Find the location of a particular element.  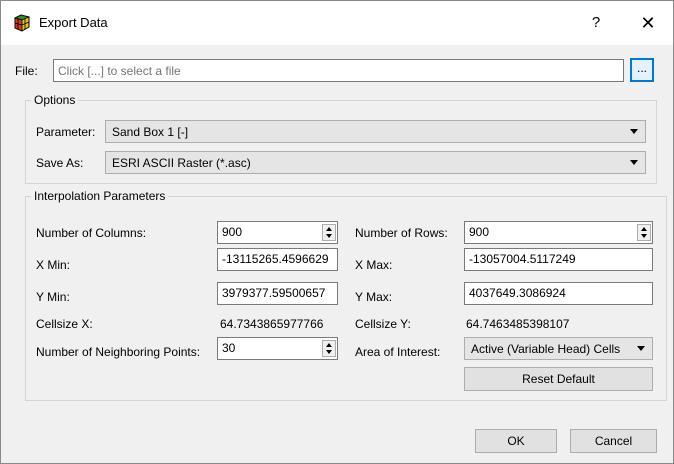

num-rows-value: 900 is located at coordinates (479, 232).